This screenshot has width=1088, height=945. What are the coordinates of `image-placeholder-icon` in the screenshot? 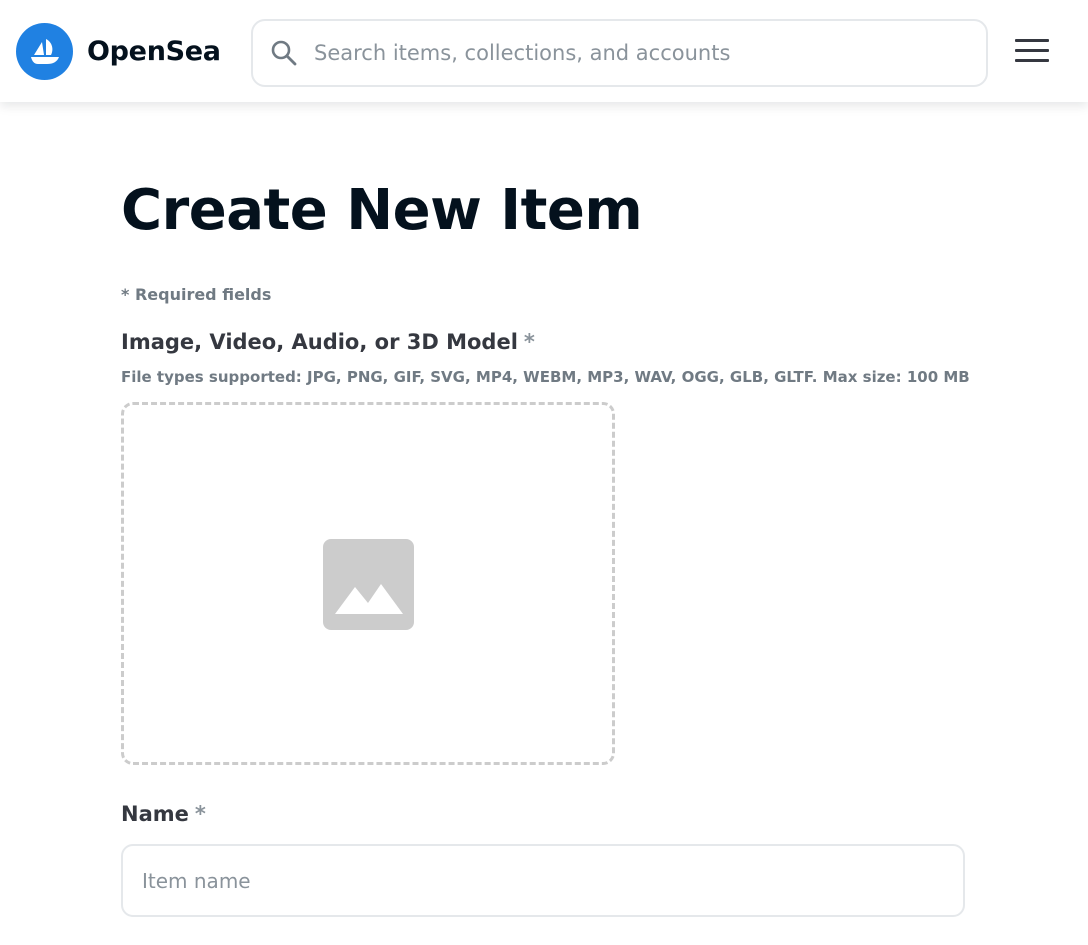 It's located at (368, 584).